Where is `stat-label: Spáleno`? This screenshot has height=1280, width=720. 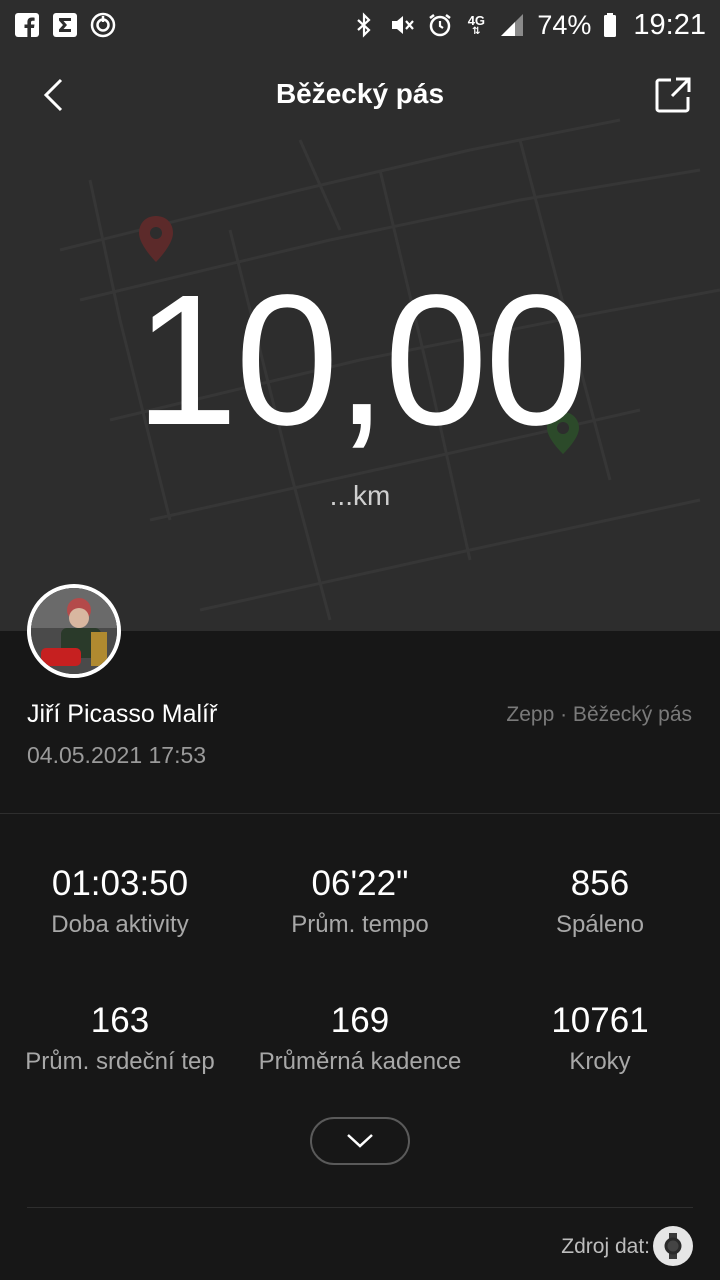
stat-label: Spáleno is located at coordinates (600, 924).